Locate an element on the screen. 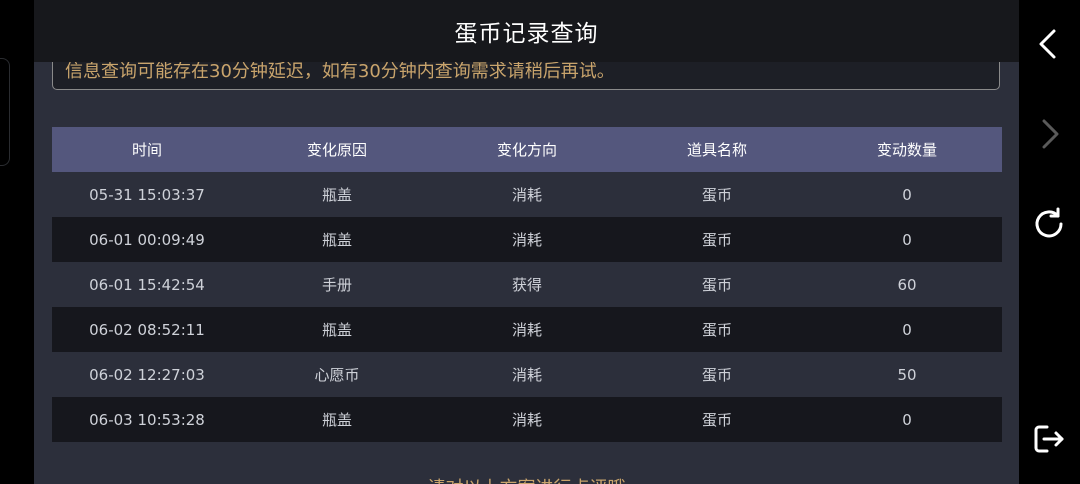 The image size is (1080, 484). back-icon is located at coordinates (1047, 44).